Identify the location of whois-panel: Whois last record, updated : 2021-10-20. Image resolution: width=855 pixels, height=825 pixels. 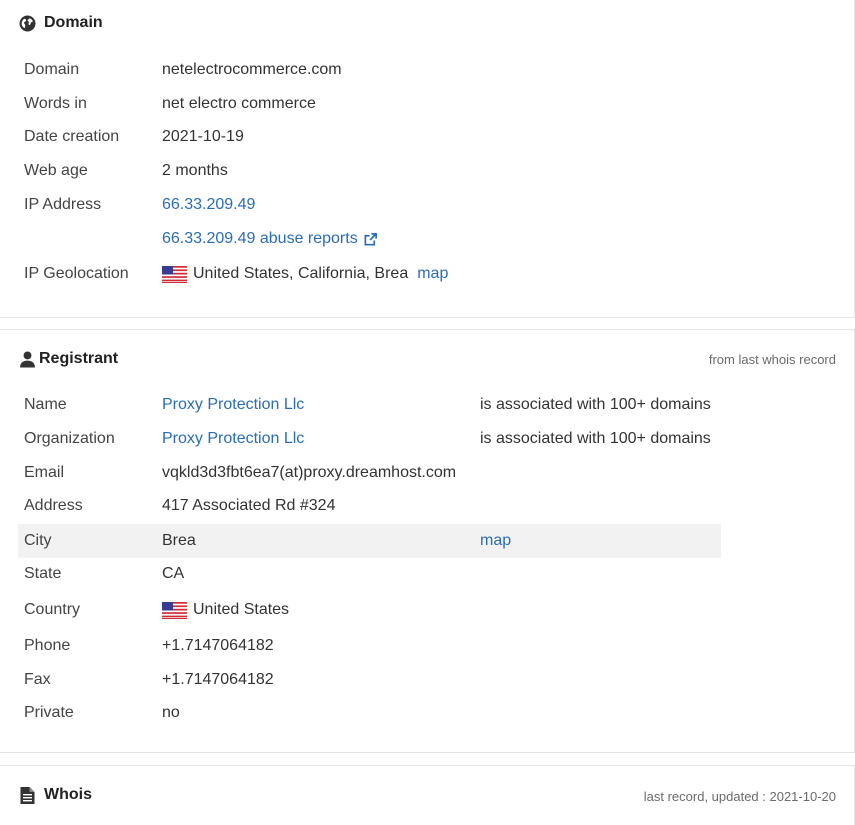
(427, 795).